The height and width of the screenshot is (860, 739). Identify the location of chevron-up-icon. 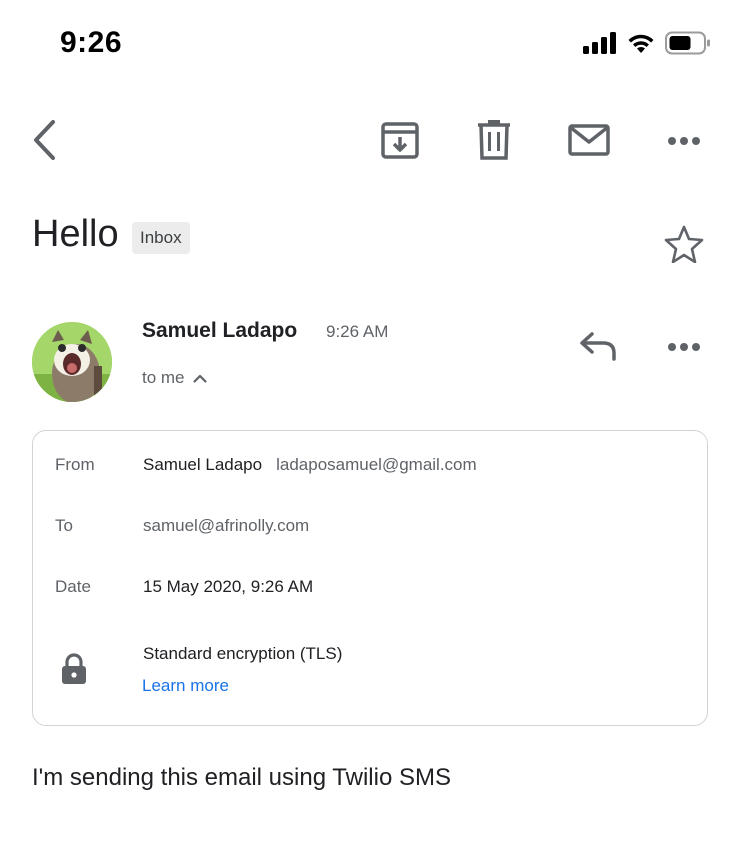
(199, 378).